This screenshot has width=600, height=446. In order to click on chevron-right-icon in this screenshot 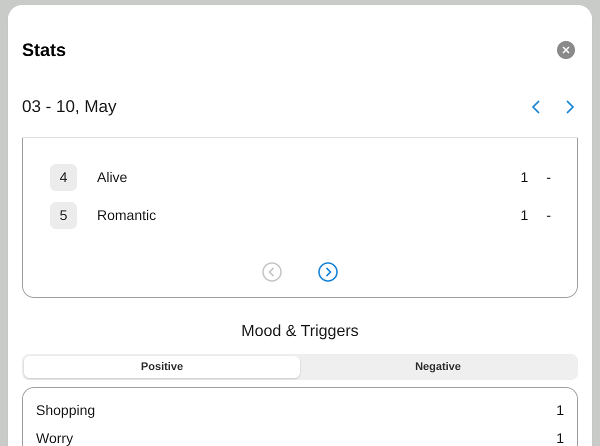, I will do `click(570, 107)`.